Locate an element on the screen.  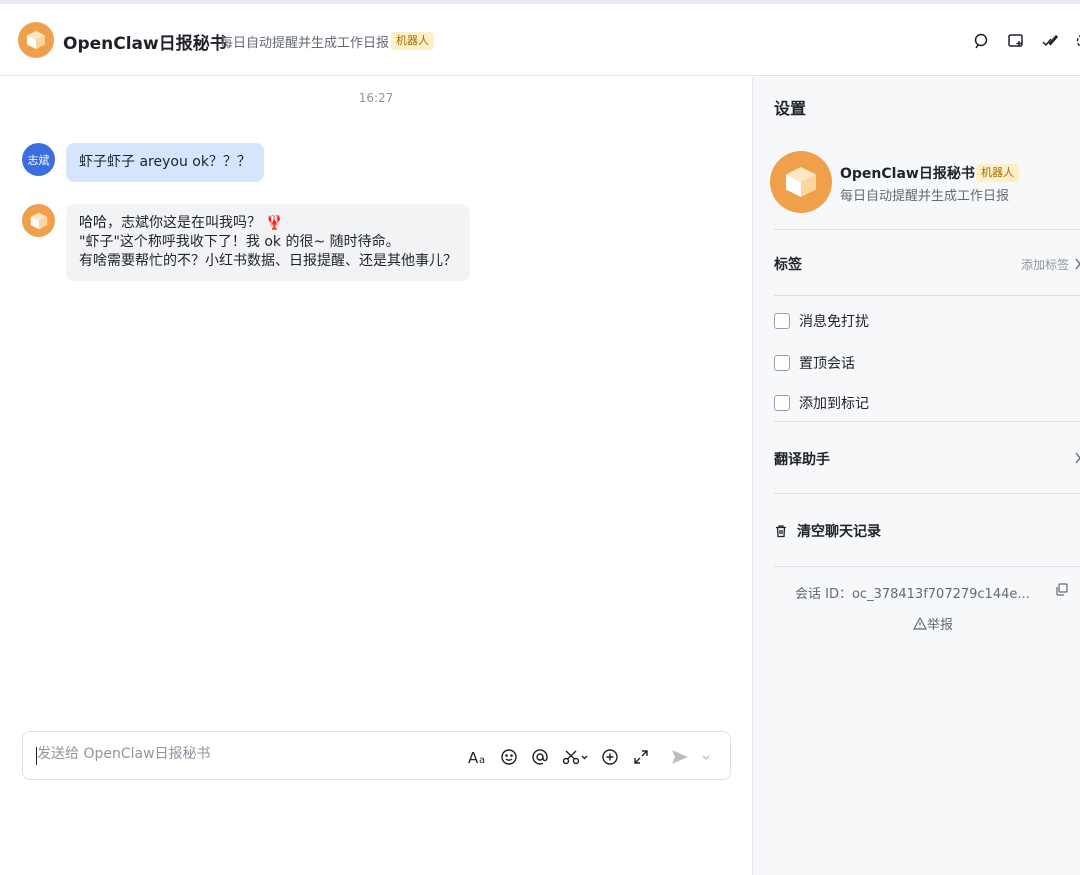
message-line: 哈哈，志斌你这是在叫我吗？ 🦞 is located at coordinates (268, 223).